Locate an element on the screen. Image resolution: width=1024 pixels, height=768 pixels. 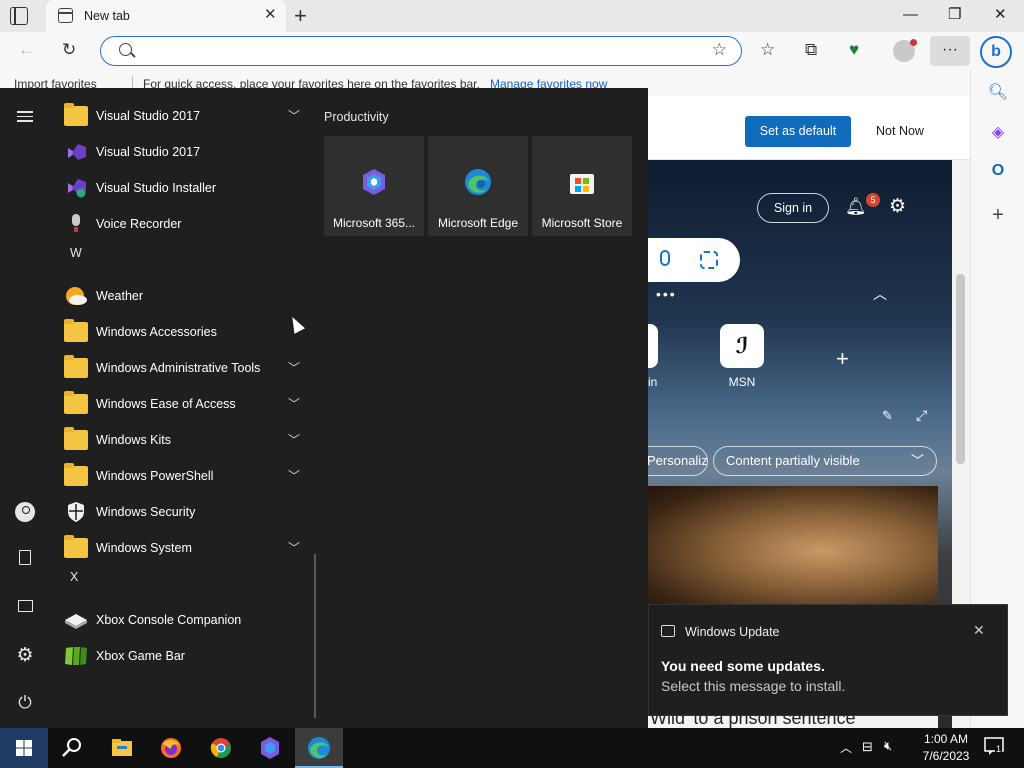
restore-icon: ❐ is located at coordinates (954, 15).